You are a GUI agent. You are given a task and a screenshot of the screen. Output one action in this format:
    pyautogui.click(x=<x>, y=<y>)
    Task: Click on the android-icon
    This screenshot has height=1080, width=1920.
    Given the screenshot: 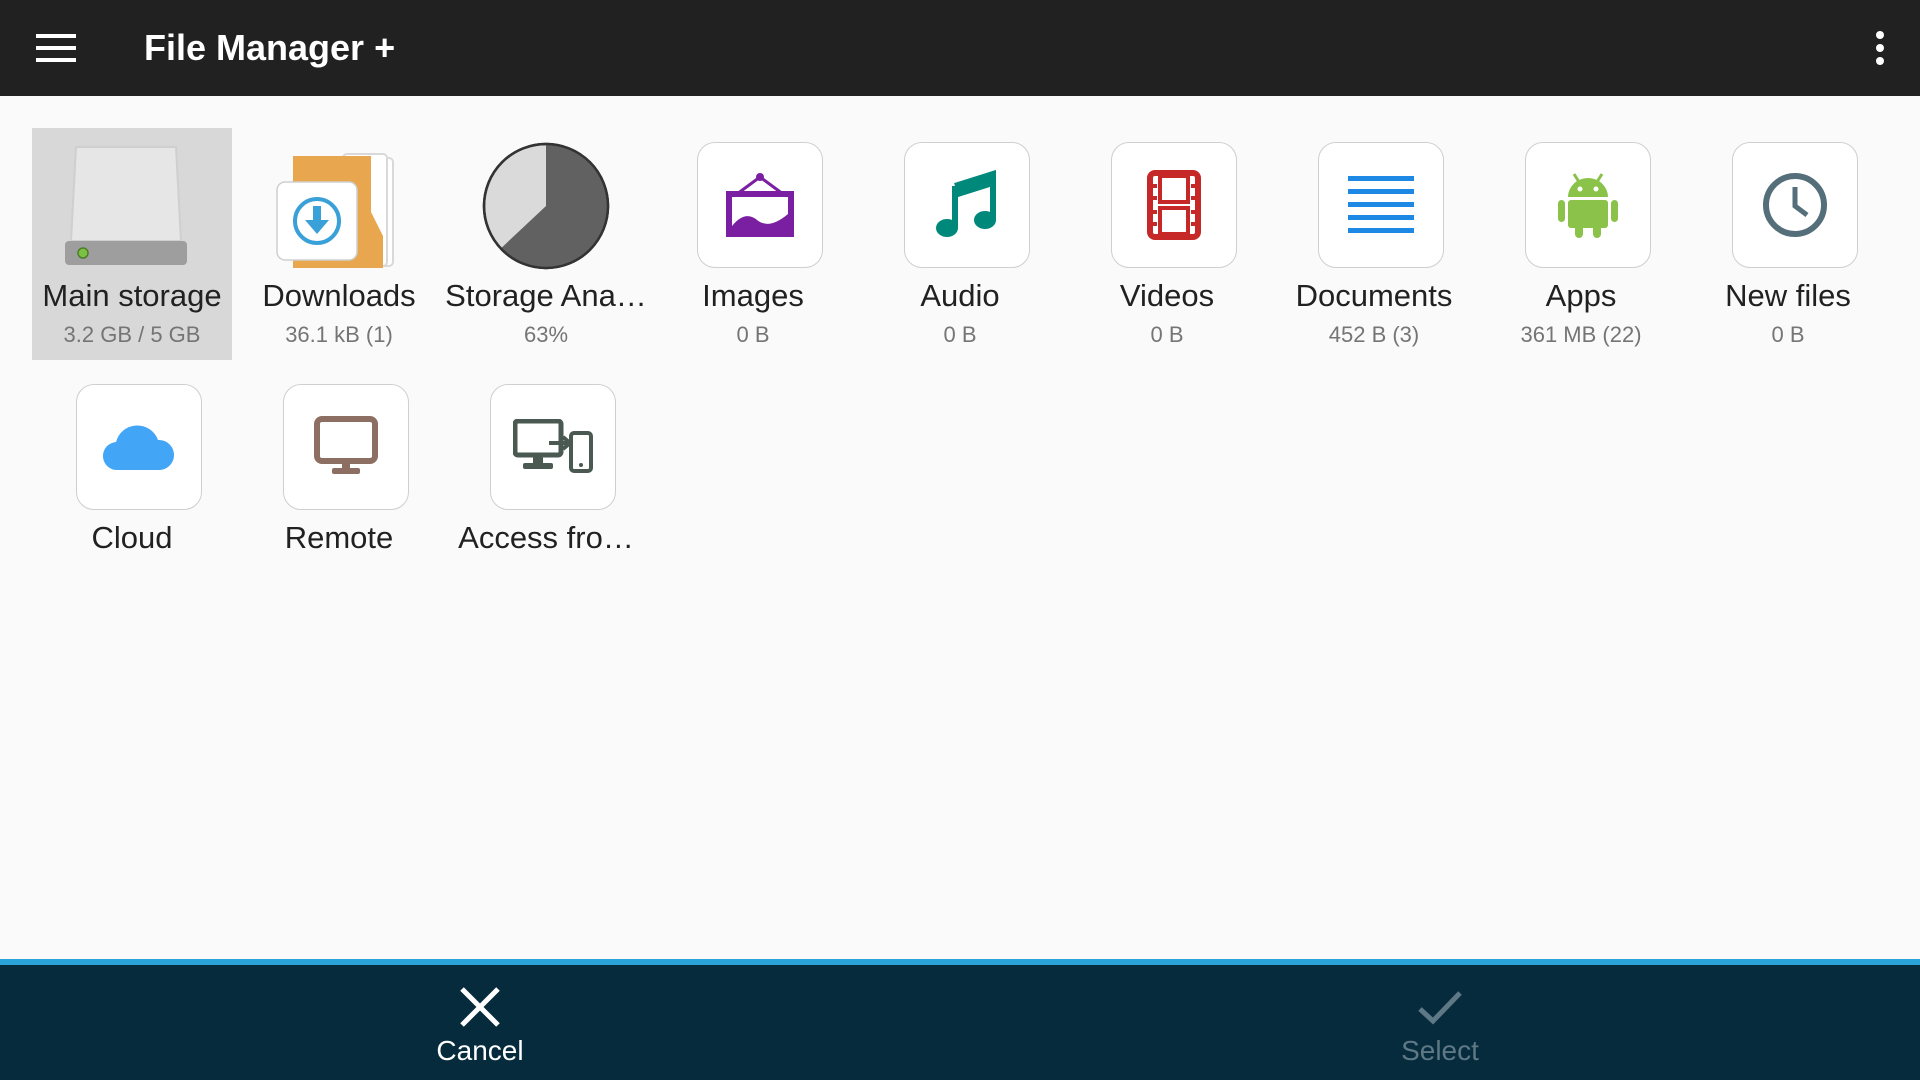 What is the action you would take?
    pyautogui.click(x=1588, y=205)
    